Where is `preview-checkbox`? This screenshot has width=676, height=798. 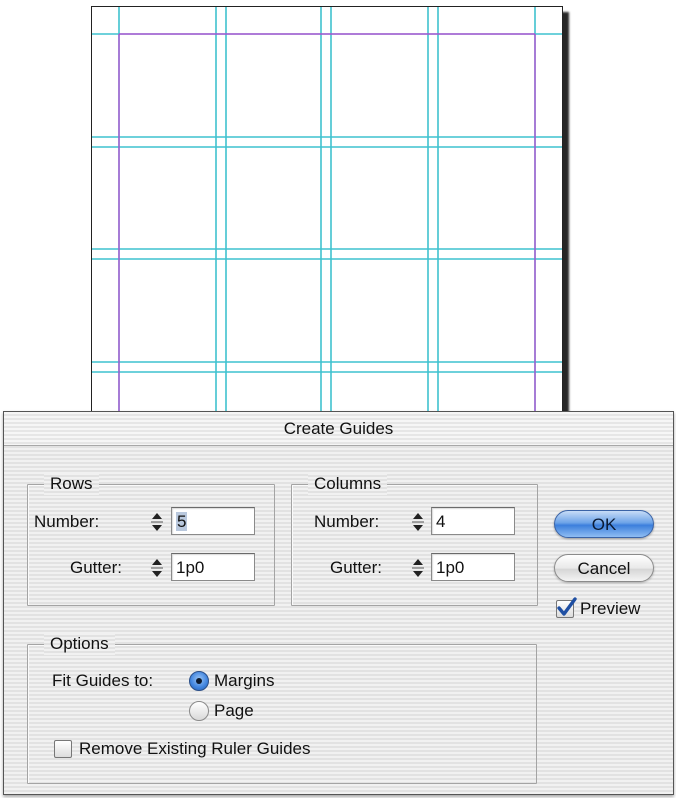 preview-checkbox is located at coordinates (566, 607).